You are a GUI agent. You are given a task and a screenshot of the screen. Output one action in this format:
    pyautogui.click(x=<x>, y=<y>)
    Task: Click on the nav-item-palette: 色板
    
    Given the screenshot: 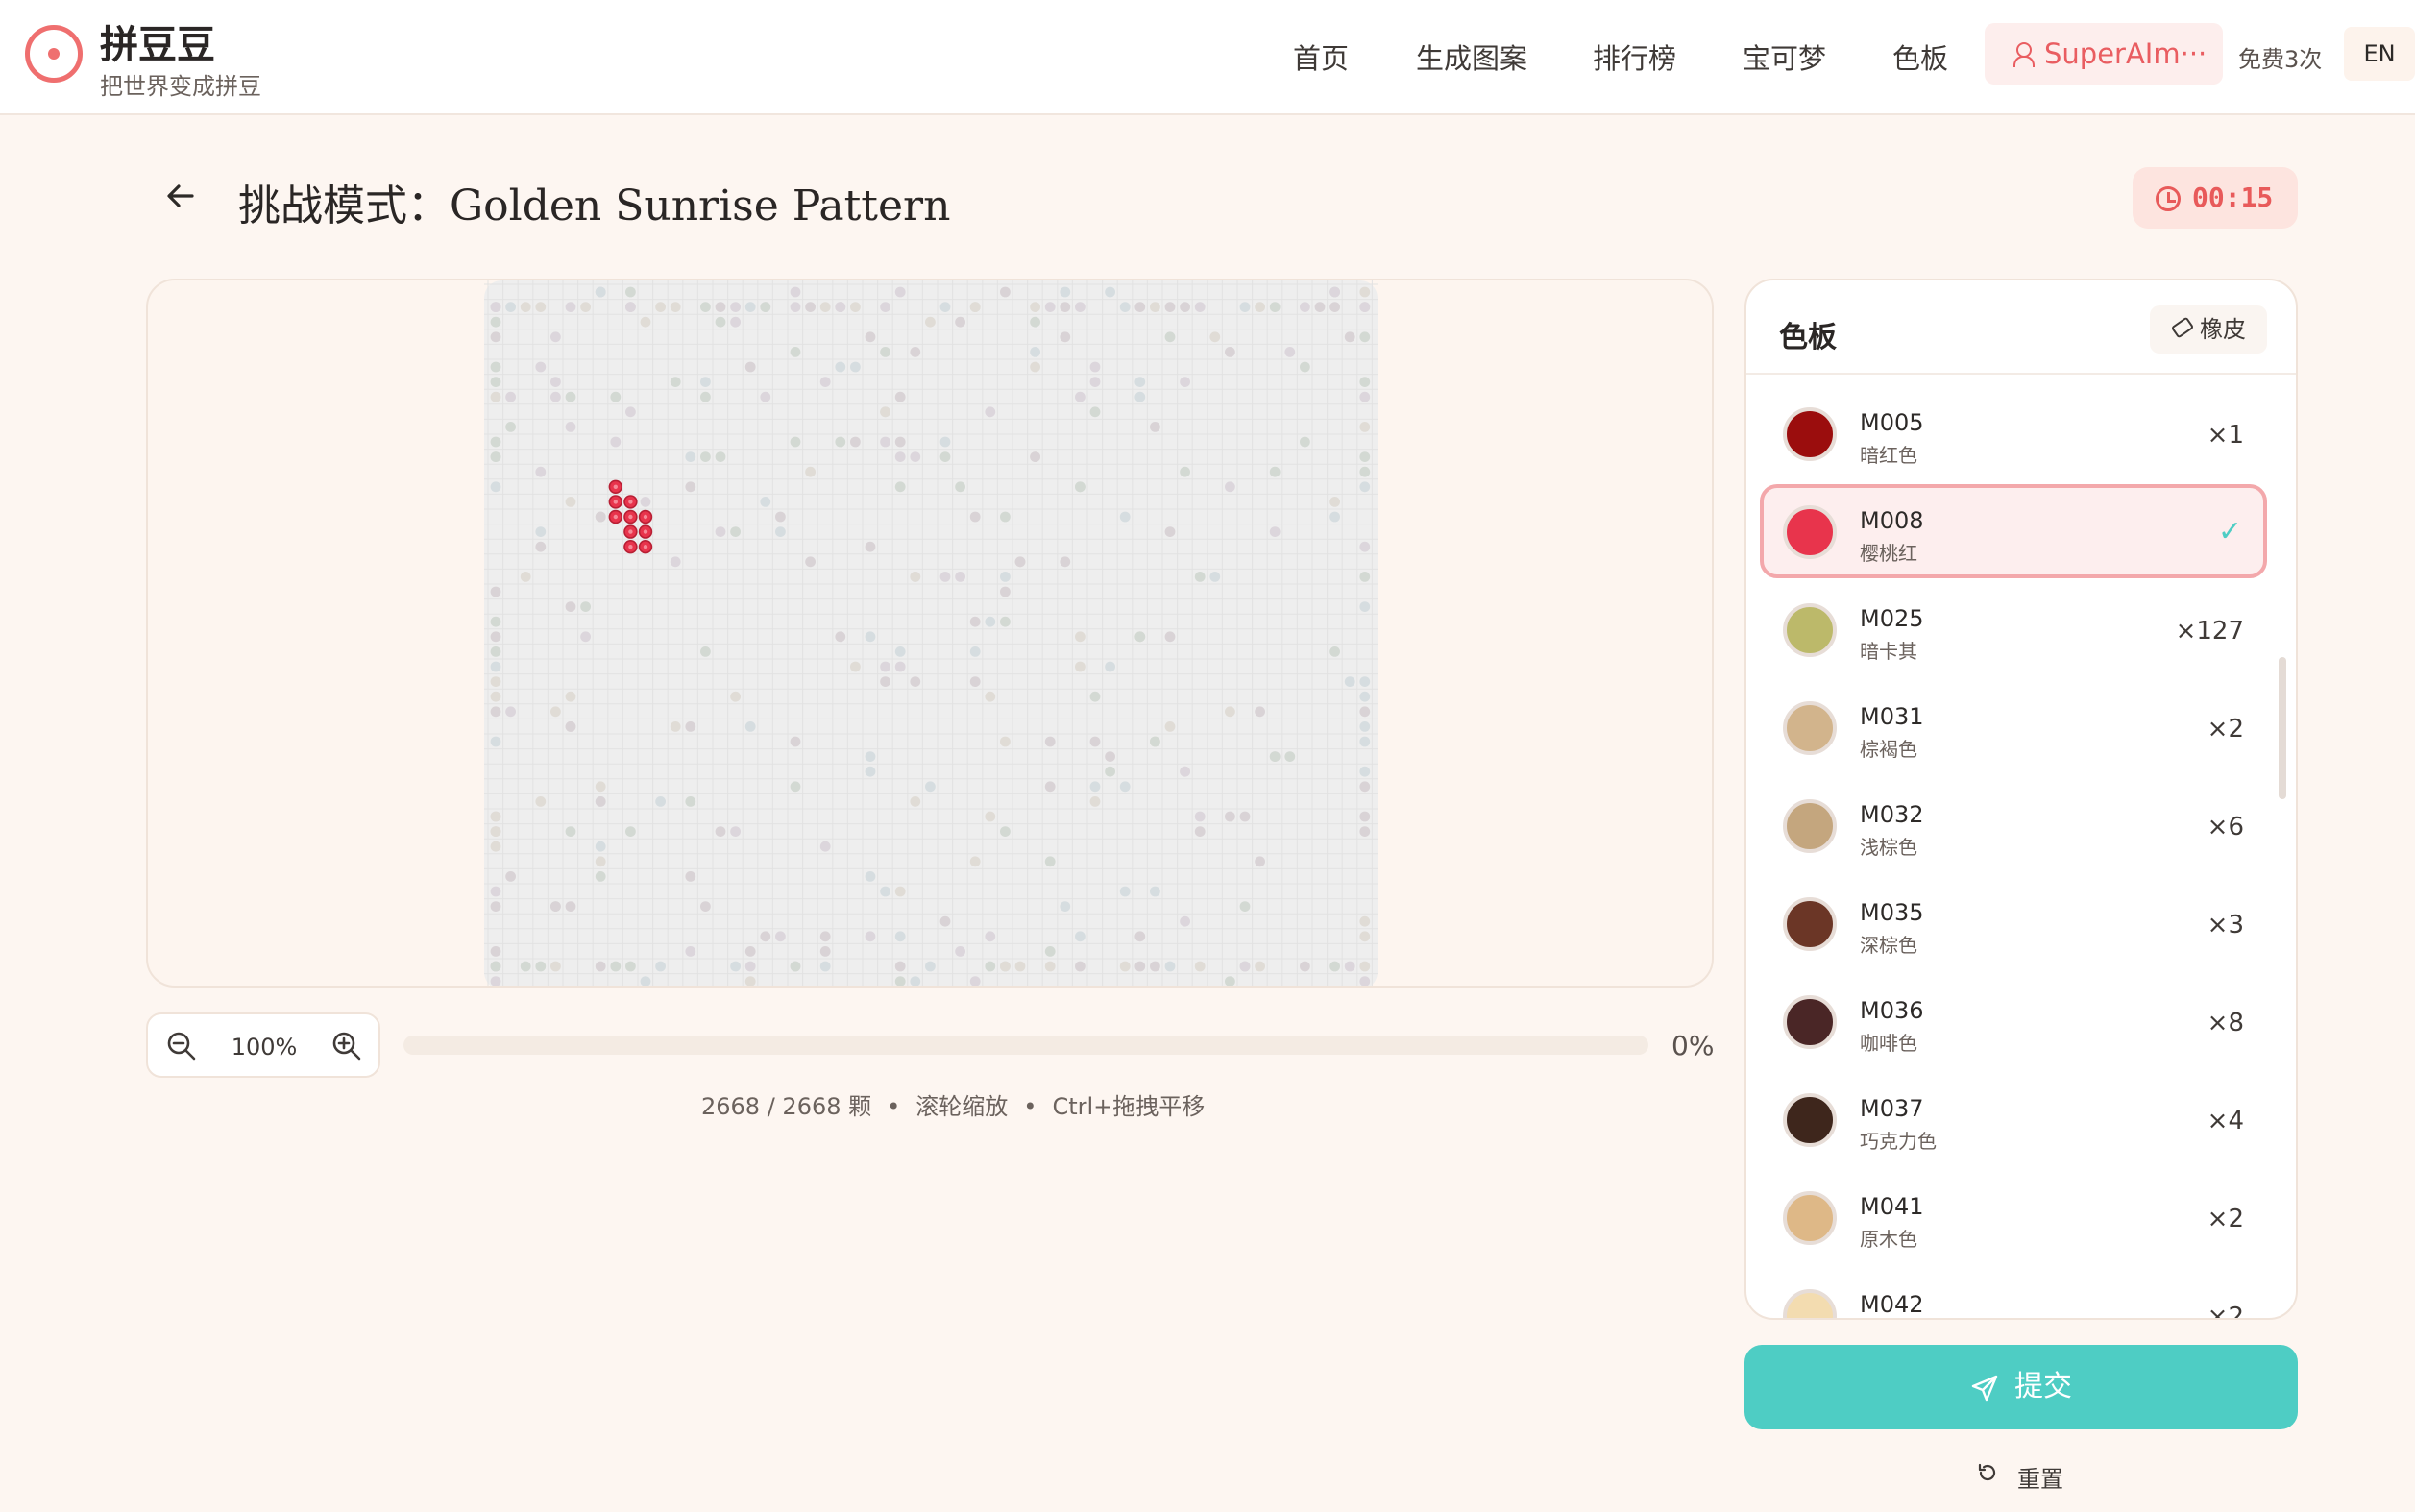 What is the action you would take?
    pyautogui.click(x=1920, y=57)
    